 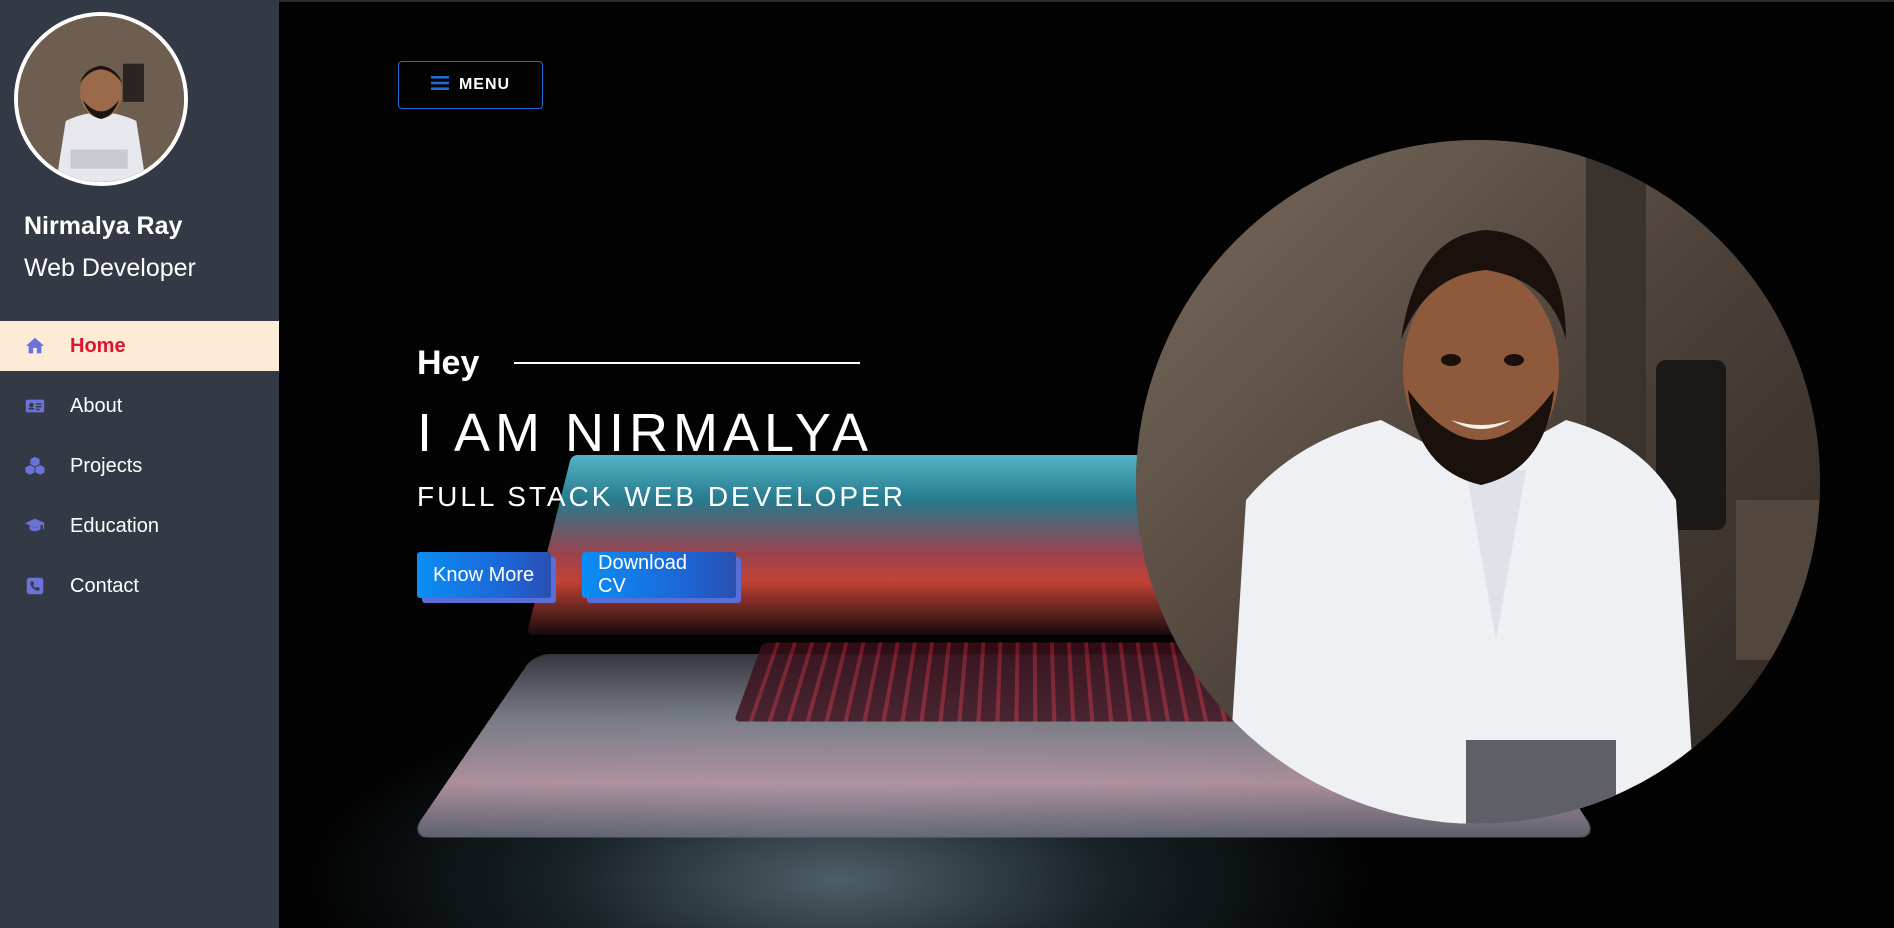 I want to click on sidebar-item-education: Education, so click(x=139, y=526).